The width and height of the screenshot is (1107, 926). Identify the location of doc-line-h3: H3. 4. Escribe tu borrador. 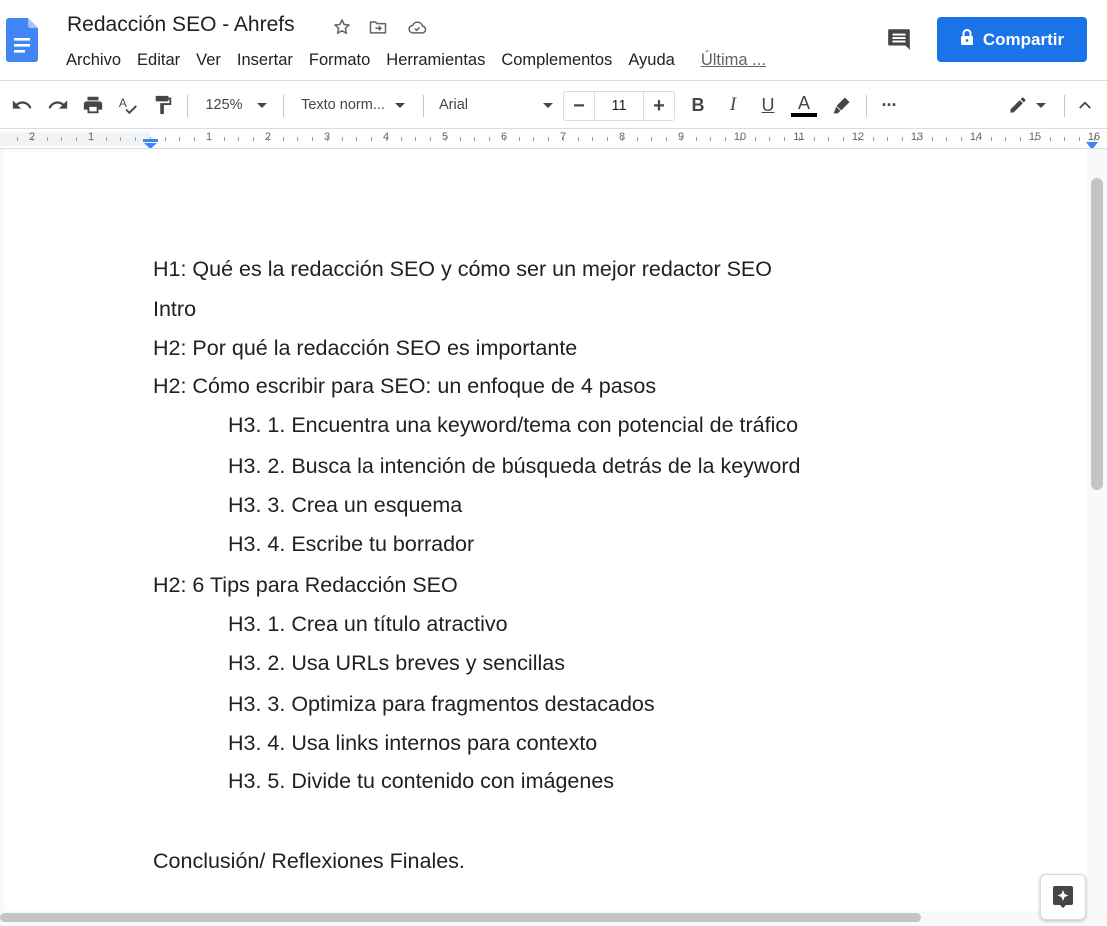
(351, 544).